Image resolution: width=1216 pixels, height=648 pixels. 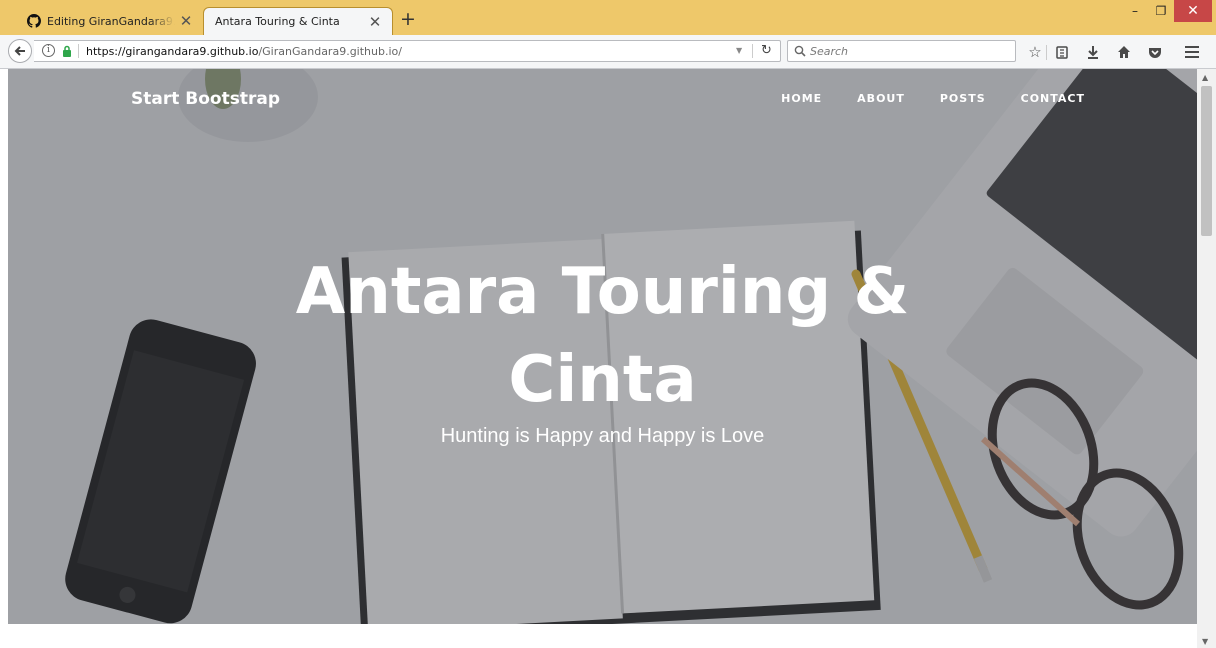 I want to click on site-heading-line2: Cinta, so click(x=602, y=380).